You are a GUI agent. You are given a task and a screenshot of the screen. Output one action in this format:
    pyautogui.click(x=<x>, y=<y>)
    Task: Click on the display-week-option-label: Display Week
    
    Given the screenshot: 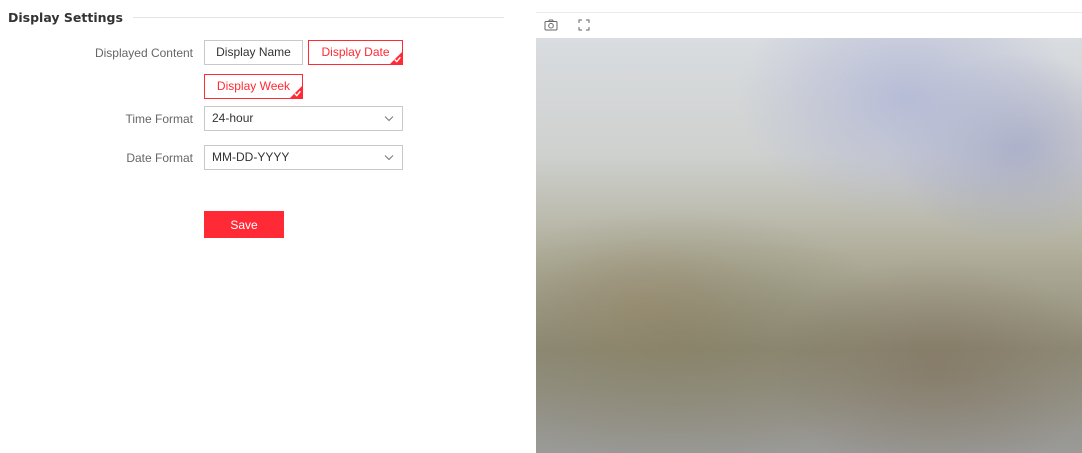 What is the action you would take?
    pyautogui.click(x=253, y=86)
    